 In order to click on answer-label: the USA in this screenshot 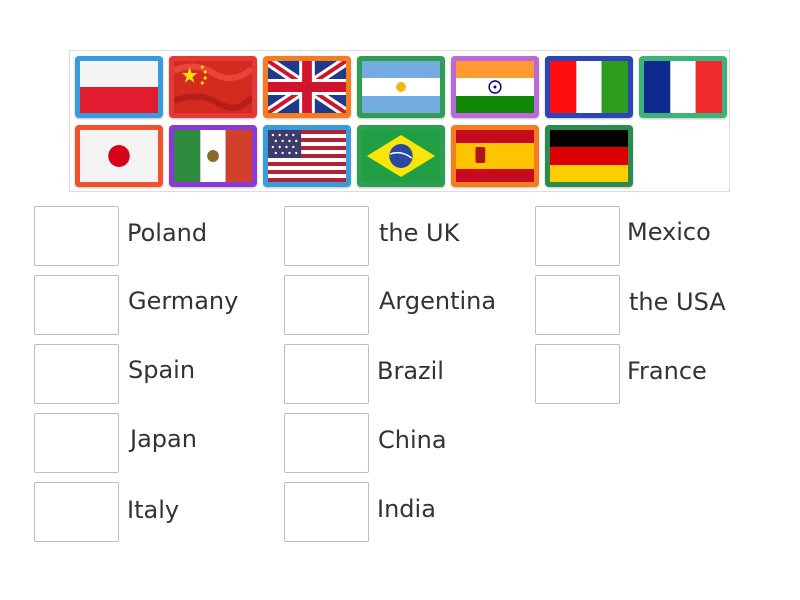, I will do `click(677, 302)`.